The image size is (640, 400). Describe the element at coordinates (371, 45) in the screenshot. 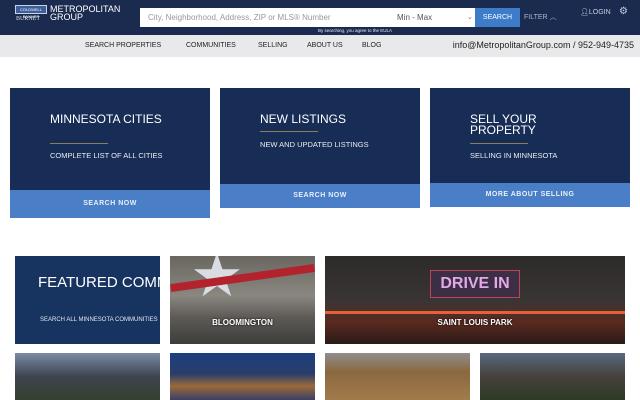

I see `nav-blog: BLOG` at that location.